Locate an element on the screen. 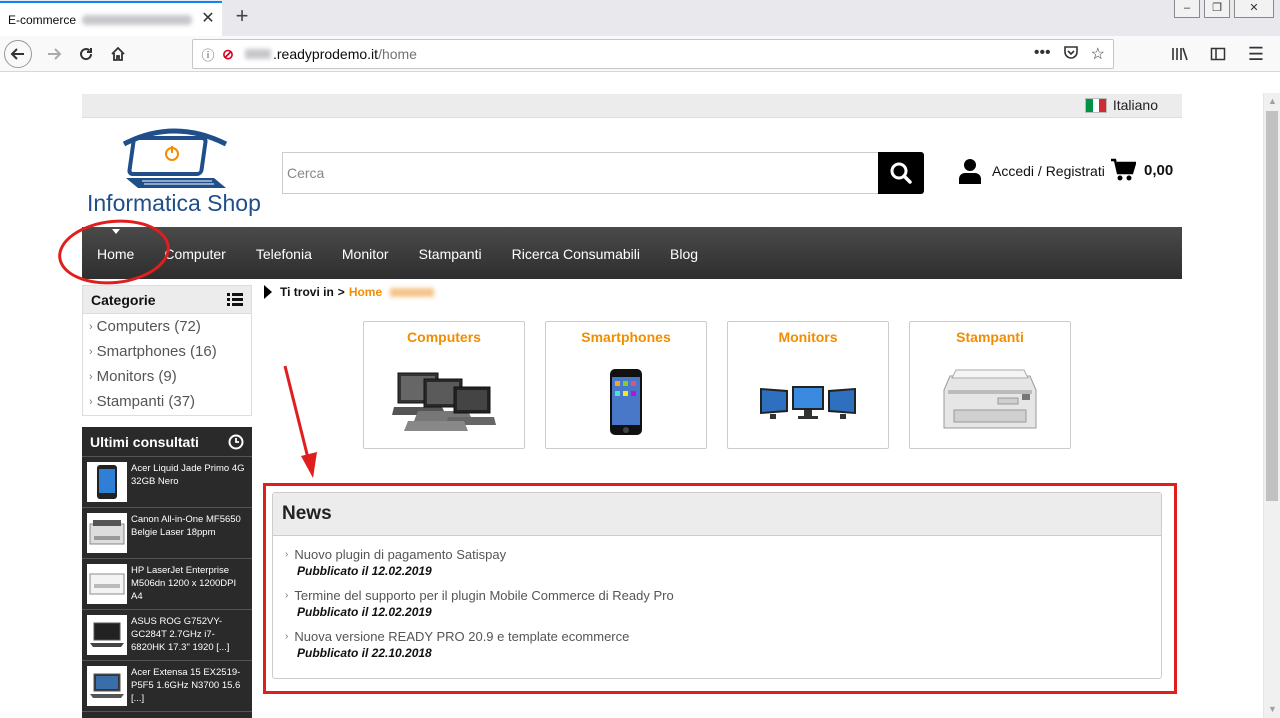 The image size is (1280, 718). page-actions-icon: ••• is located at coordinates (1042, 54).